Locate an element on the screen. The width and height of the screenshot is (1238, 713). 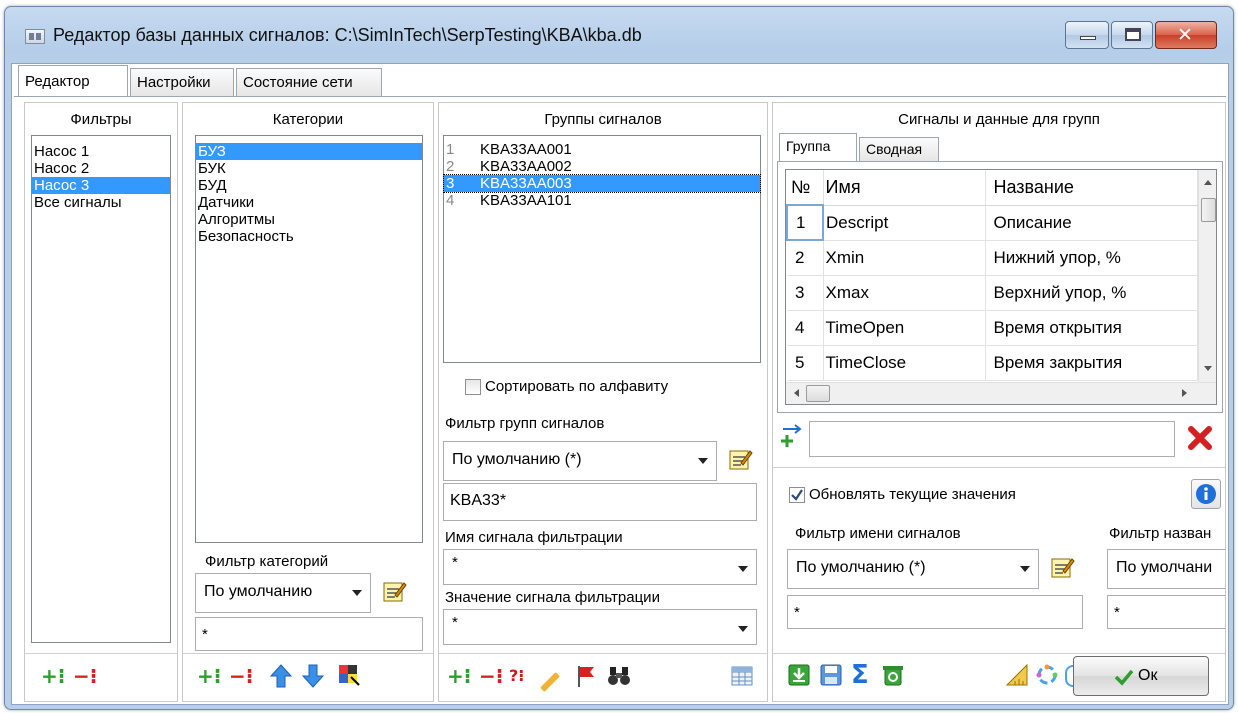
title-filter-value: По умолчани is located at coordinates (1164, 567).